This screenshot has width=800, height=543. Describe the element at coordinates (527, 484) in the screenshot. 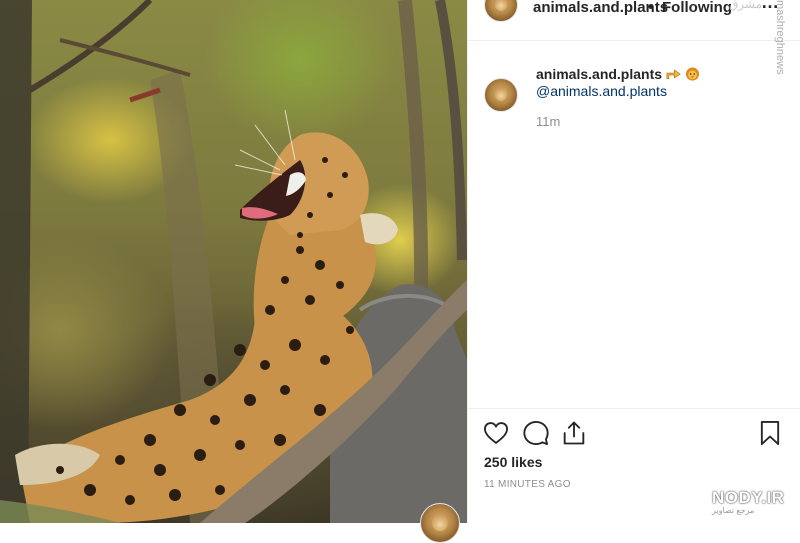

I see `post-timestamp: 11 MINUTES AGO` at that location.